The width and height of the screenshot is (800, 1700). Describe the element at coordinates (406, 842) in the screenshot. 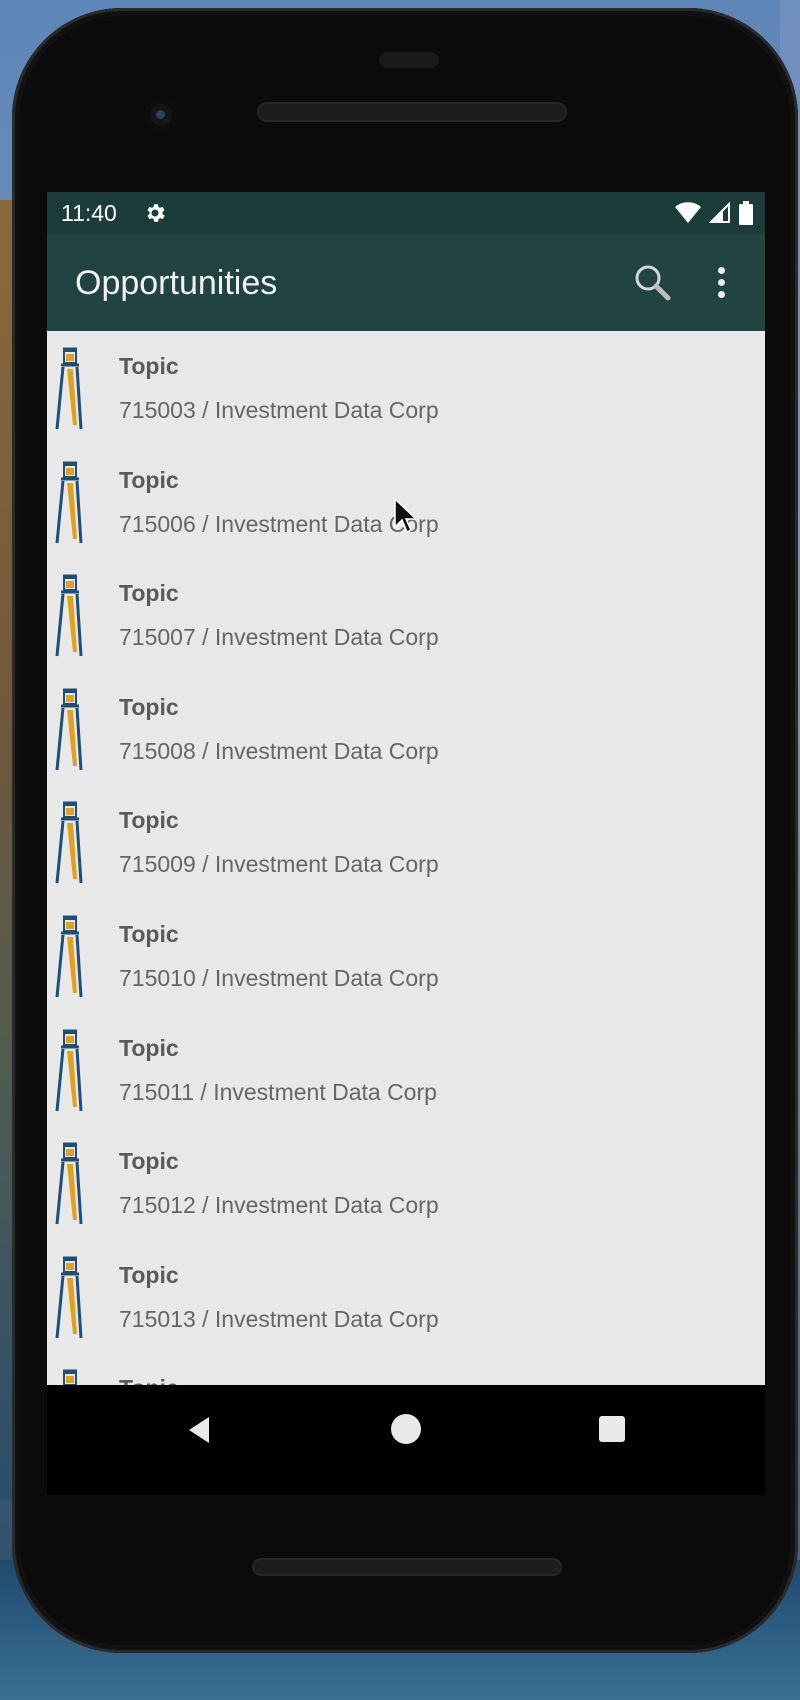

I see `list-item: Topic 715009 / Investment Data Corp` at that location.